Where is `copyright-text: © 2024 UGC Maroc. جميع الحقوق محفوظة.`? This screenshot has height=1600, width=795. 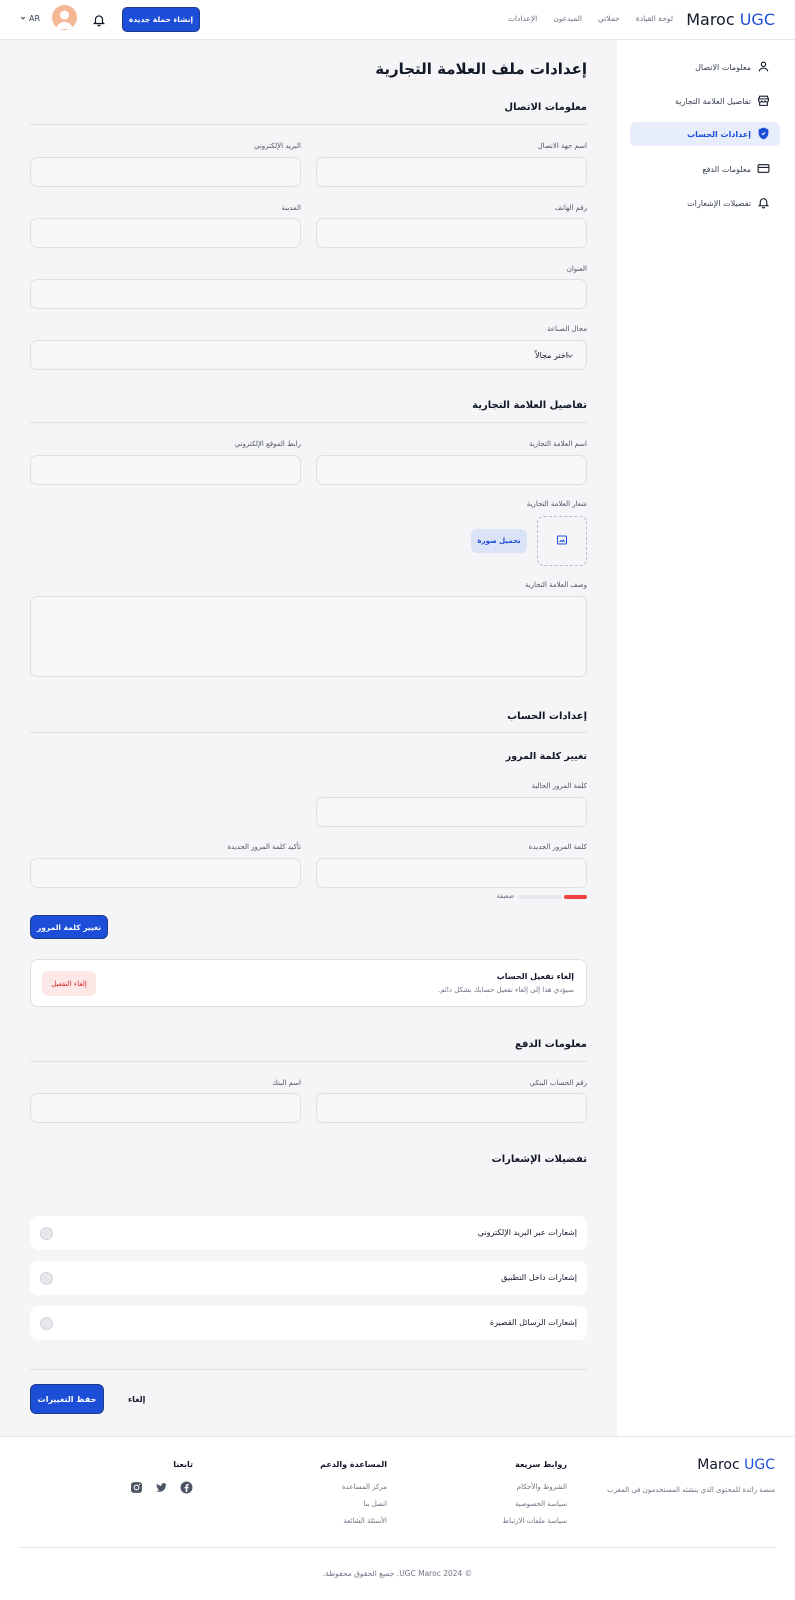 copyright-text: © 2024 UGC Maroc. جميع الحقوق محفوظة. is located at coordinates (397, 1573).